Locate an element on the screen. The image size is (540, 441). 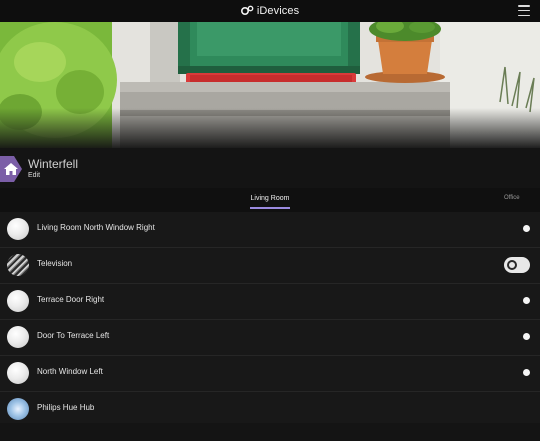
tab-office: Office is located at coordinates (512, 198).